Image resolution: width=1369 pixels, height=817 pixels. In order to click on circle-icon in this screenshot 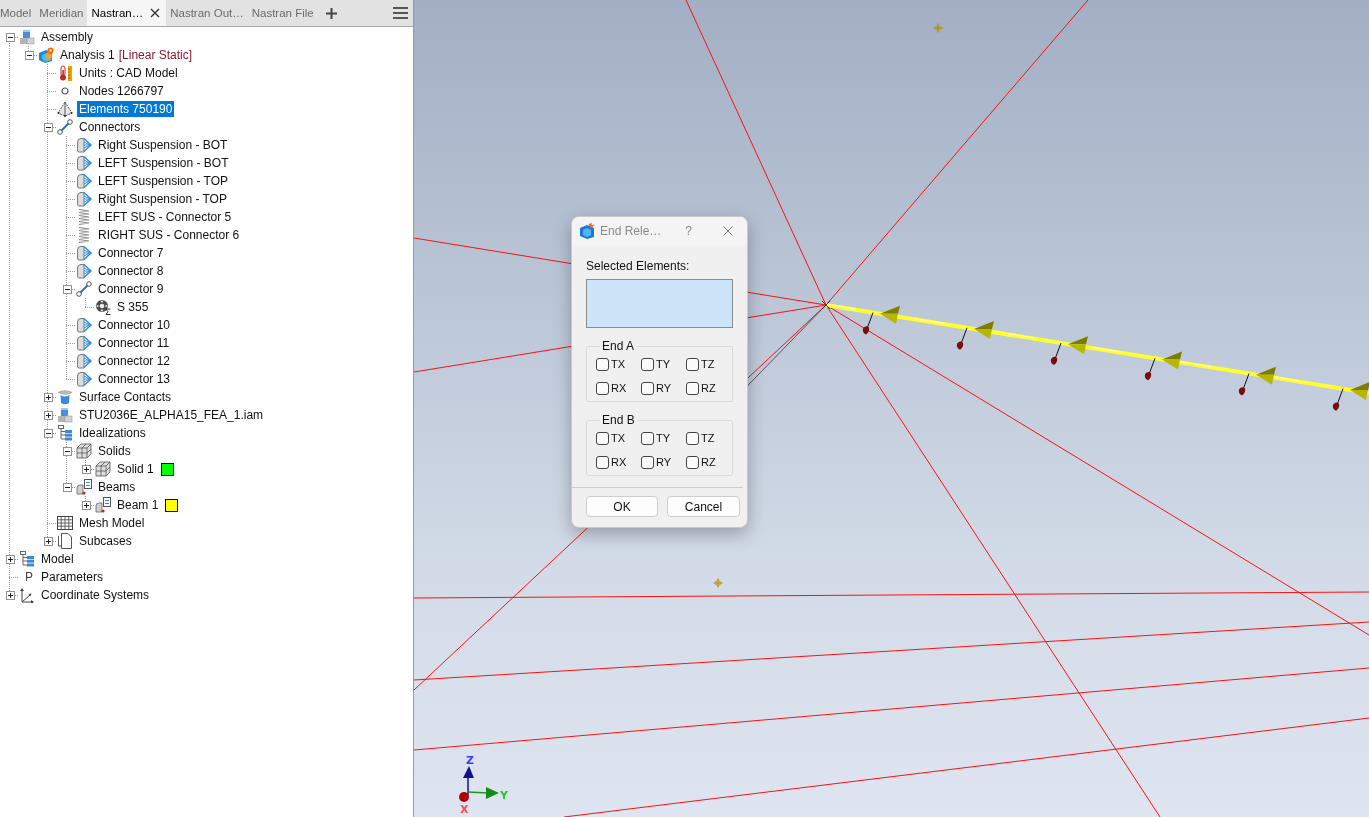, I will do `click(65, 91)`.